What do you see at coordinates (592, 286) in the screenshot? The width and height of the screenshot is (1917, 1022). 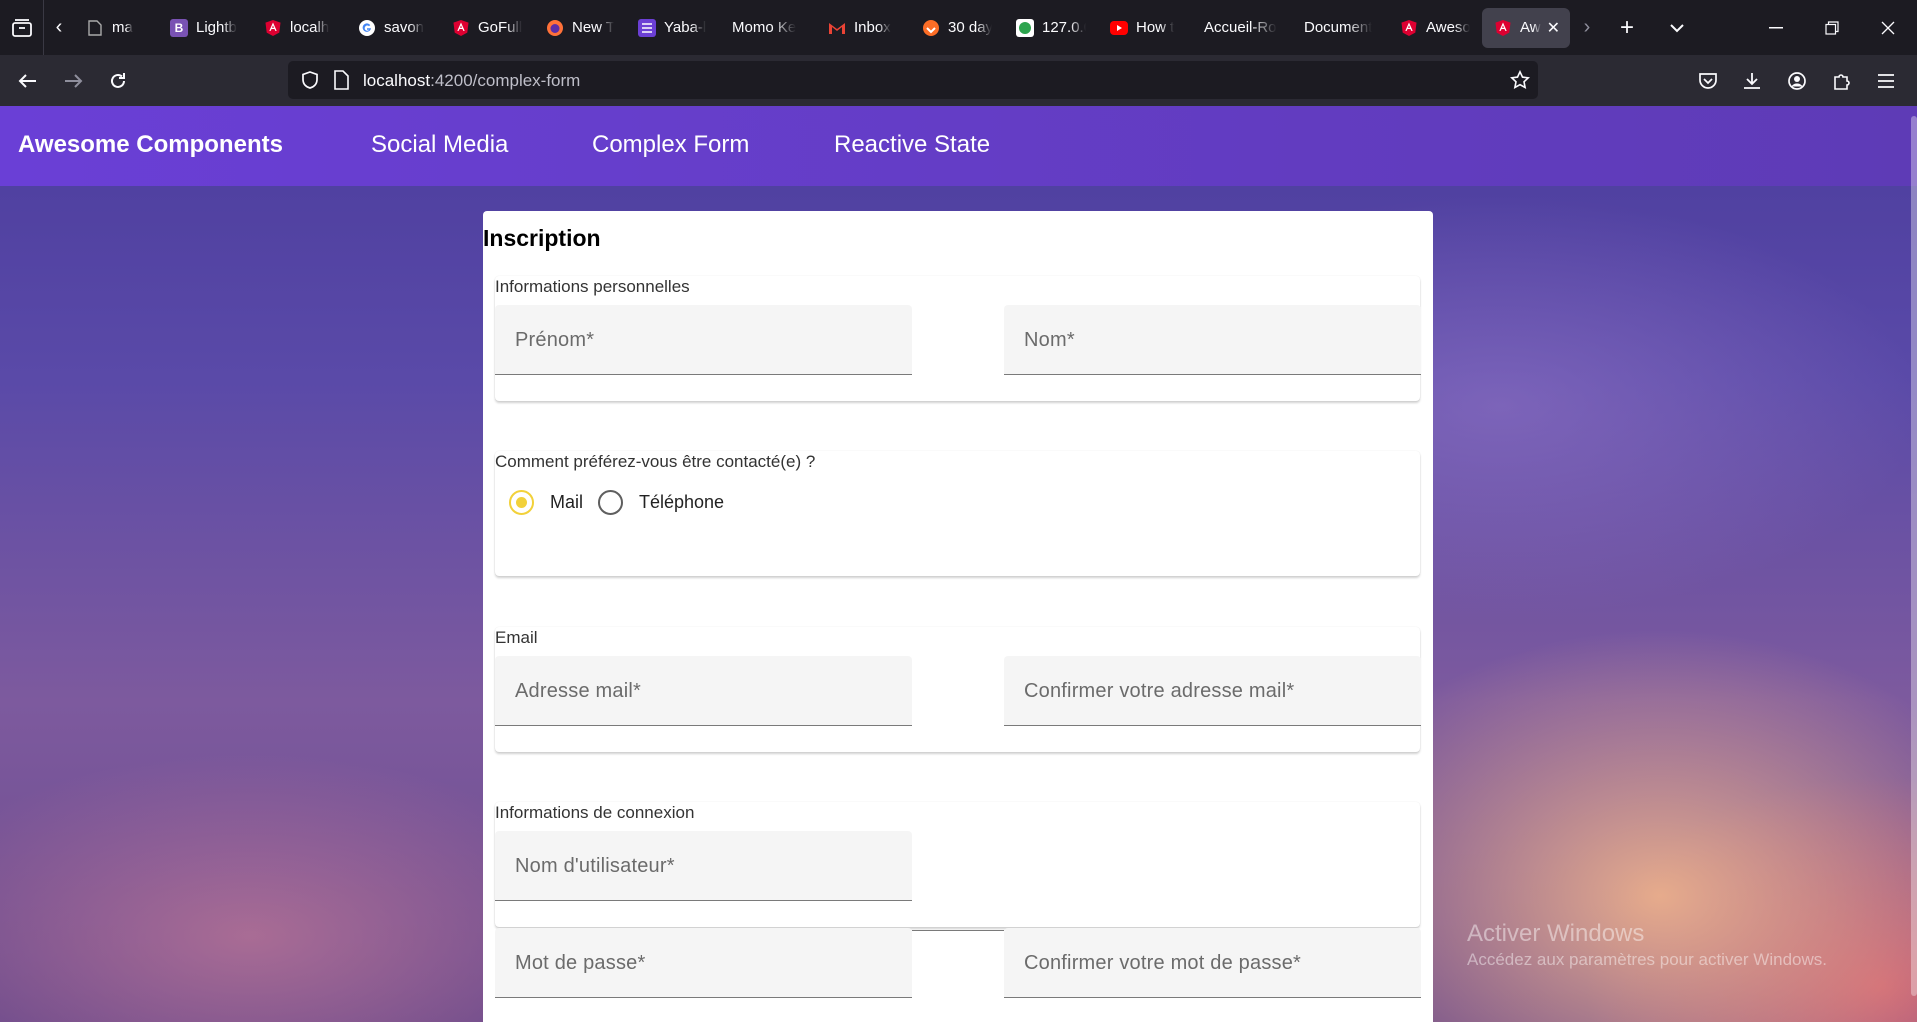 I see `personal-info-label: Informations personnelles` at bounding box center [592, 286].